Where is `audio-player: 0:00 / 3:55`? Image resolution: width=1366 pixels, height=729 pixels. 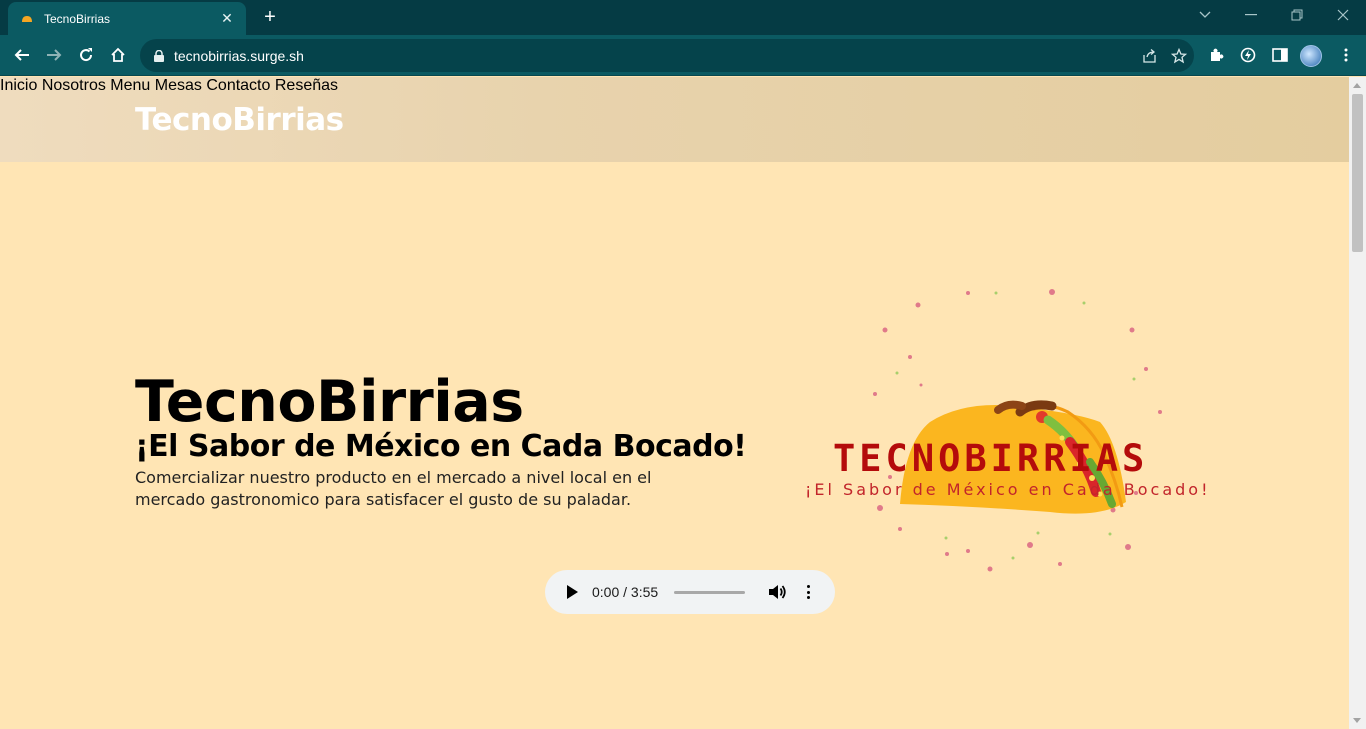
audio-player: 0:00 / 3:55 is located at coordinates (690, 592).